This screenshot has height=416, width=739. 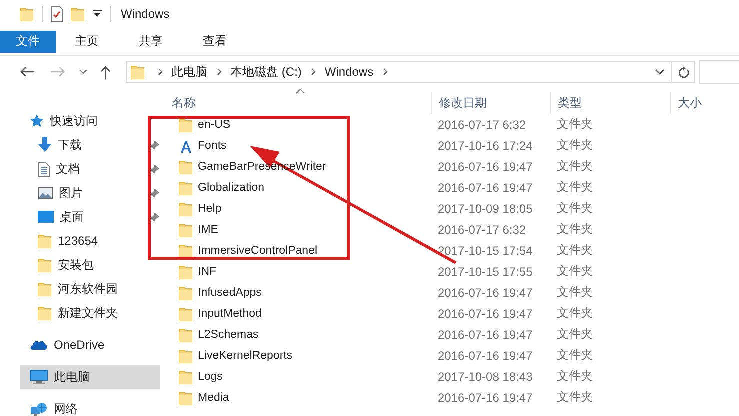 I want to click on sidebar-label: OneDrive, so click(x=79, y=345).